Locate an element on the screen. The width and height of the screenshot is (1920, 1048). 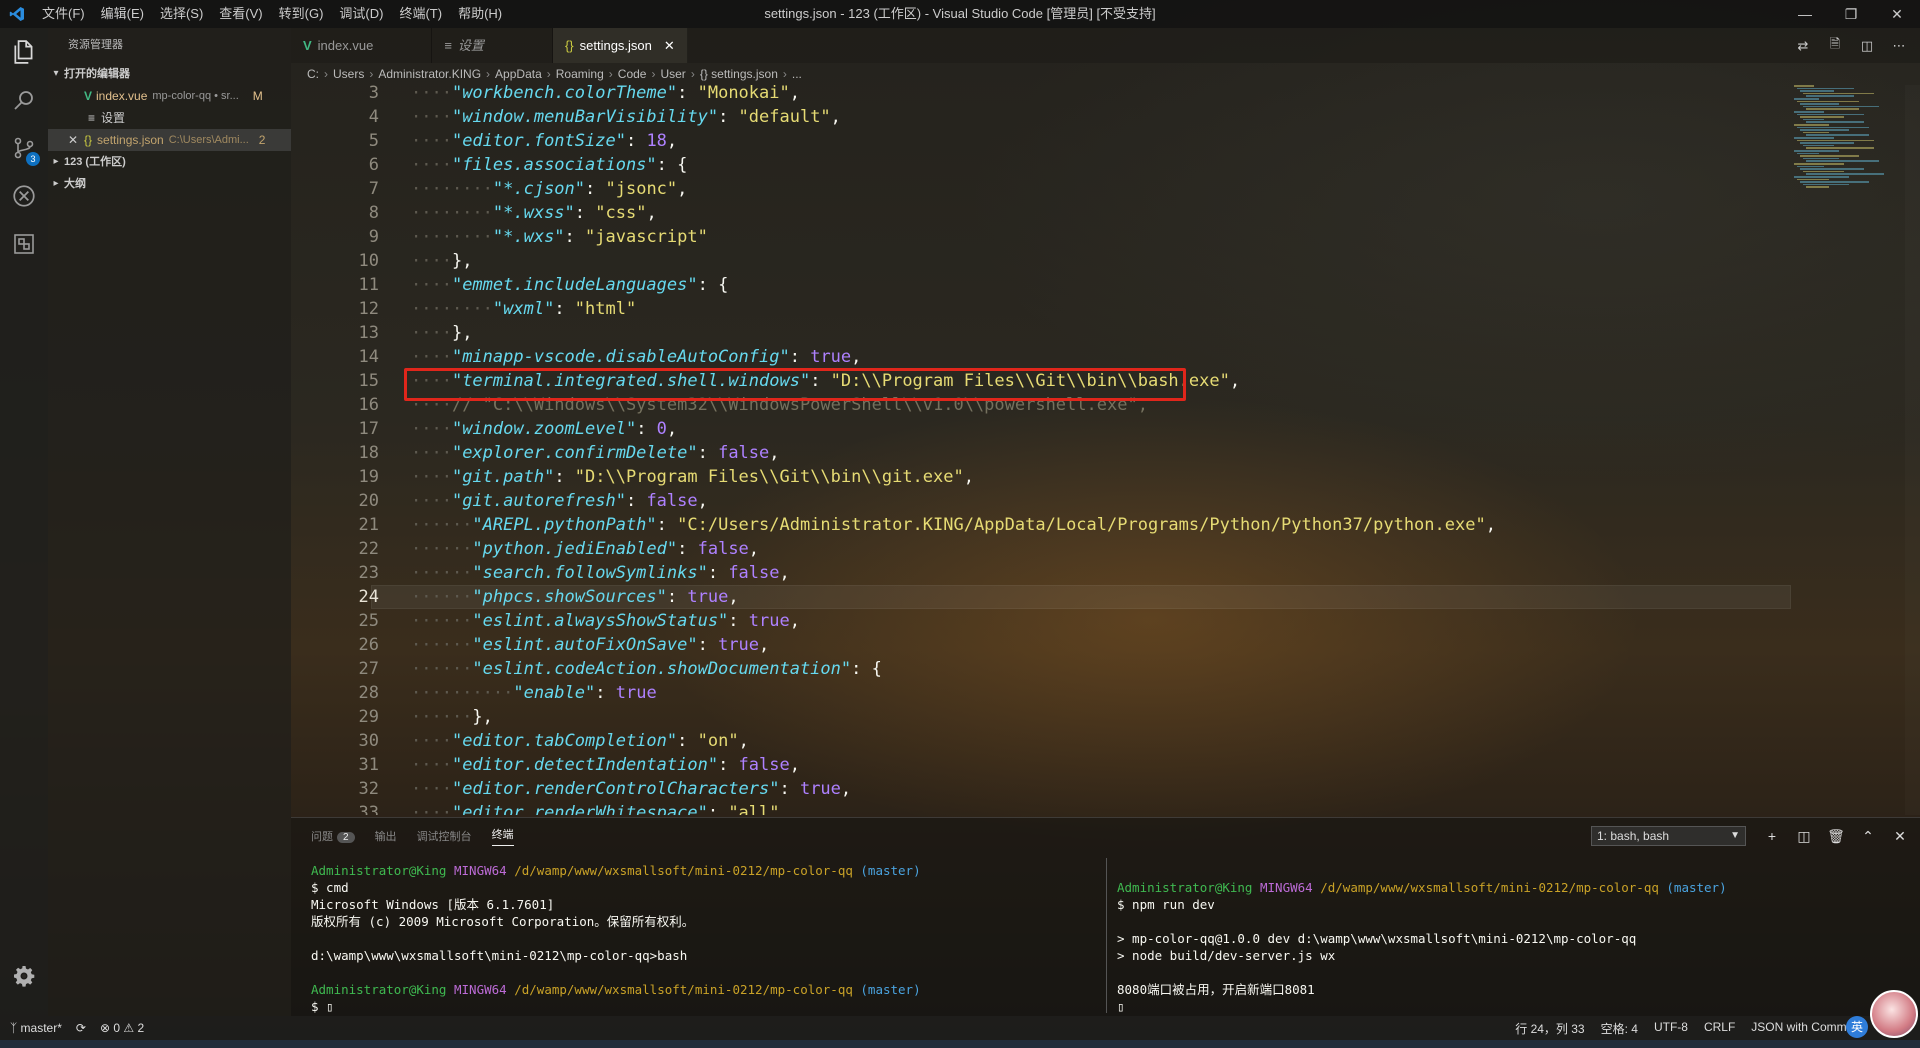
panel-tab: 终端 is located at coordinates (502, 836).